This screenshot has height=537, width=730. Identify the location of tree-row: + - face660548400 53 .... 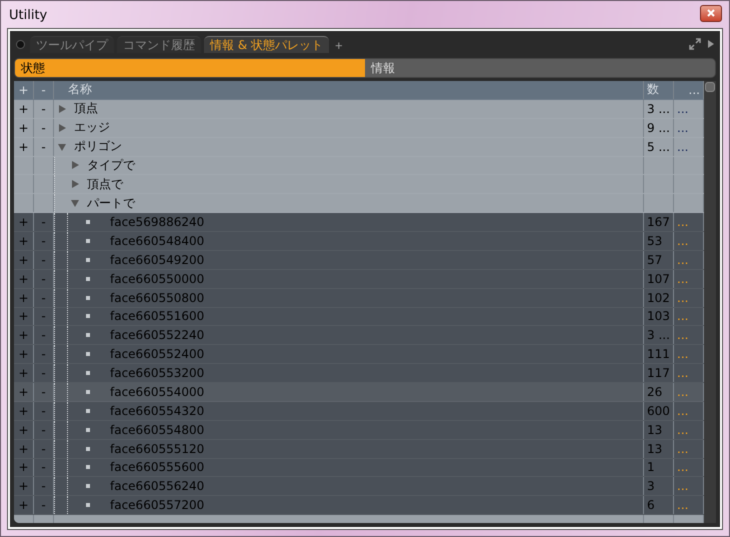
(359, 241).